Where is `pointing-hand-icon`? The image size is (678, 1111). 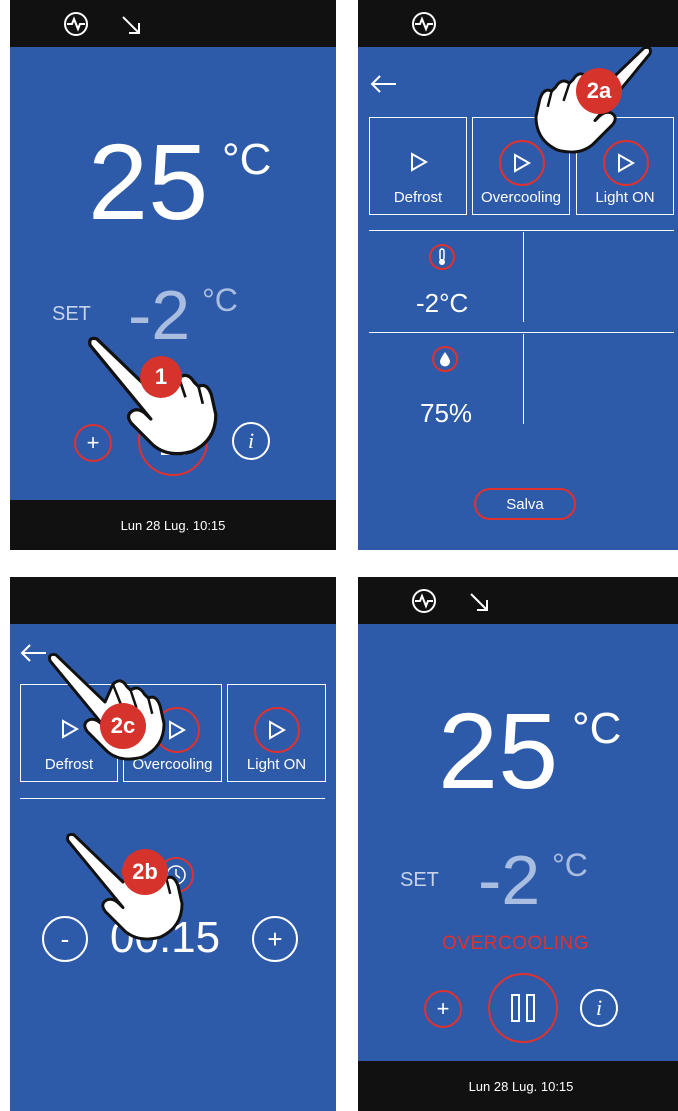
pointing-hand-icon is located at coordinates (107, 704).